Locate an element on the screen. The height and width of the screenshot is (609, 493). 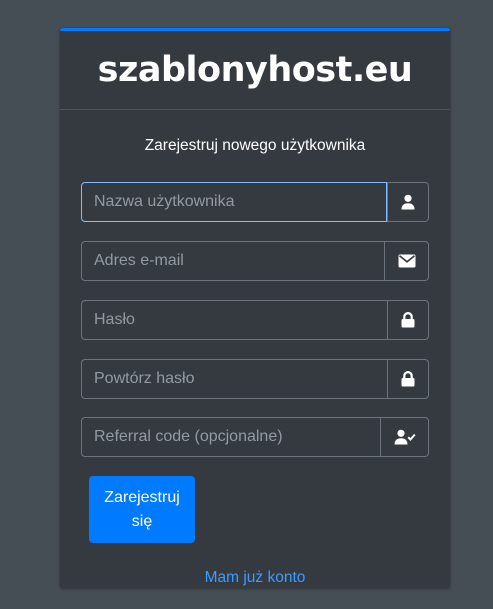
envelope-icon is located at coordinates (406, 261).